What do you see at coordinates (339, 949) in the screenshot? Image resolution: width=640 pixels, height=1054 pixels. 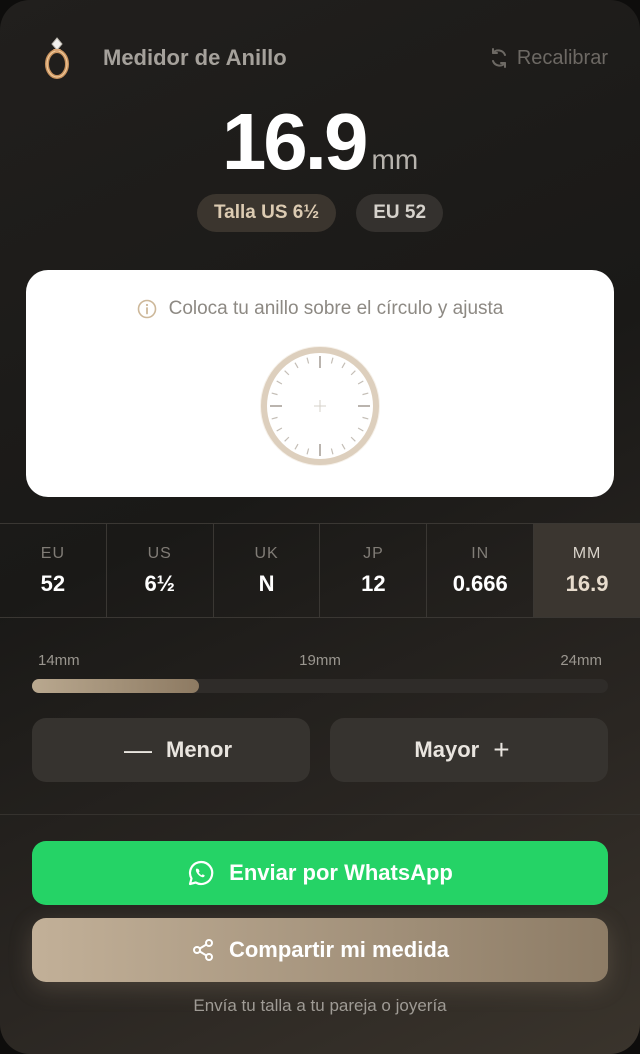 I see `share-label: Compartir mi medida` at bounding box center [339, 949].